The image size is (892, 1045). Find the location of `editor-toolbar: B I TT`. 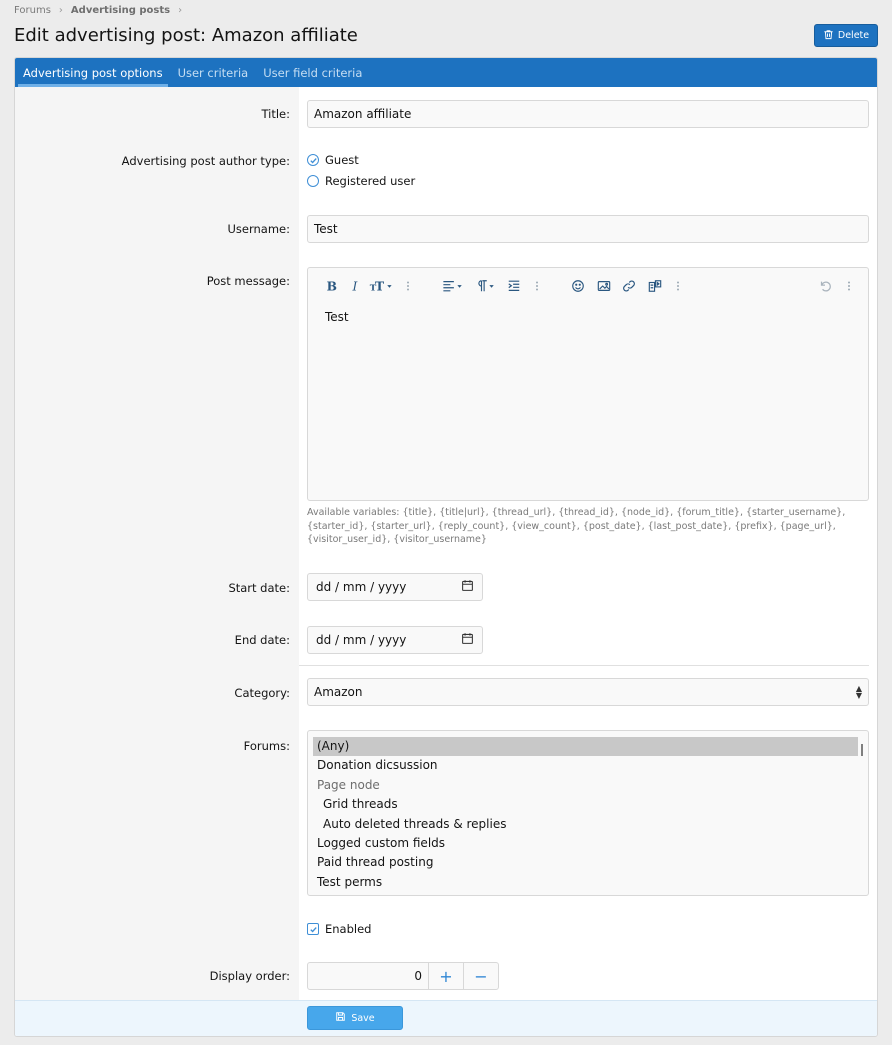

editor-toolbar: B I TT is located at coordinates (588, 286).